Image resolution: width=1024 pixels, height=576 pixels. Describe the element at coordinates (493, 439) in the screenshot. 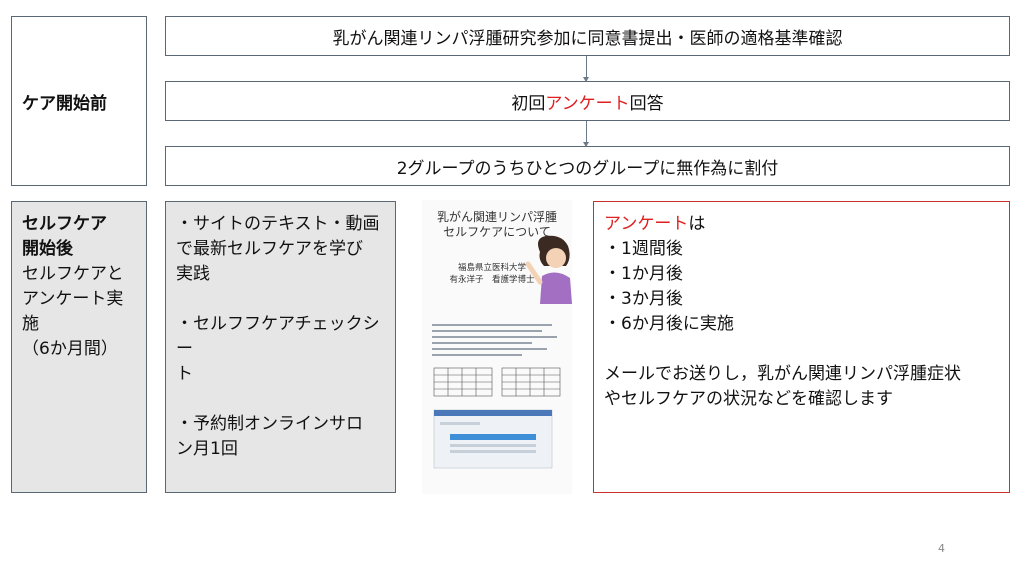

I see `document-screenshot` at that location.